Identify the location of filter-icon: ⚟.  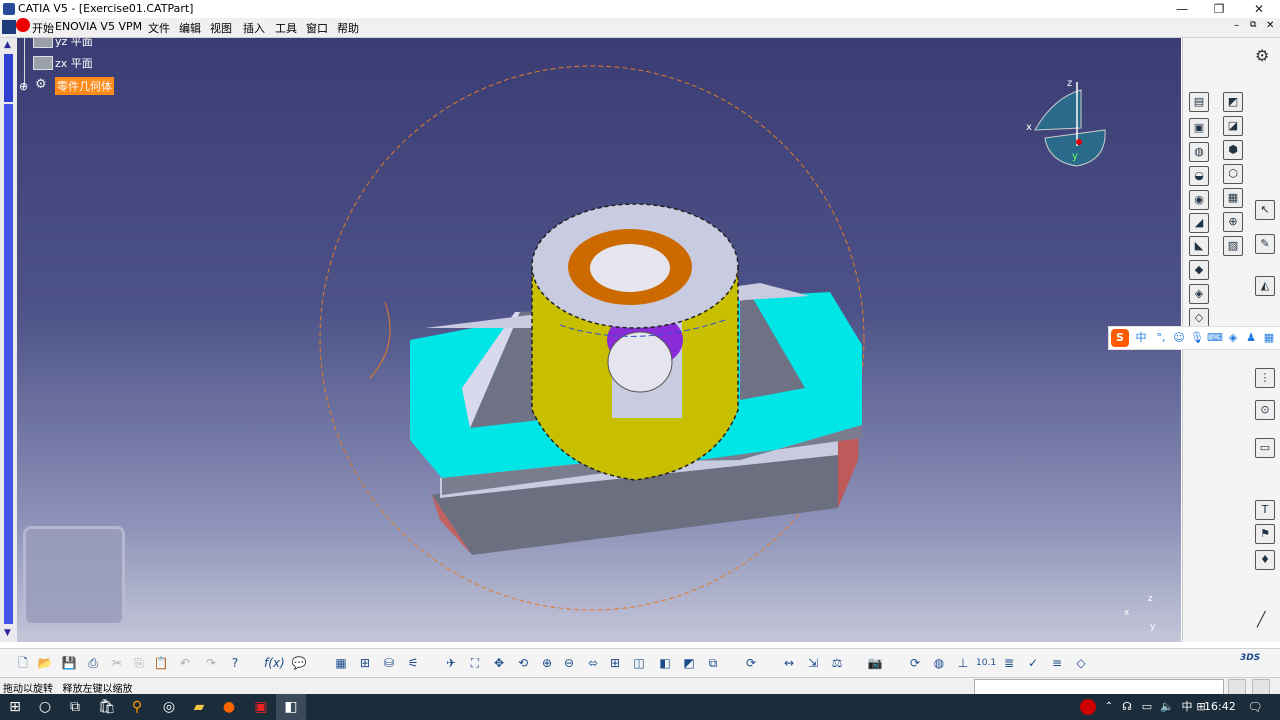
(413, 663).